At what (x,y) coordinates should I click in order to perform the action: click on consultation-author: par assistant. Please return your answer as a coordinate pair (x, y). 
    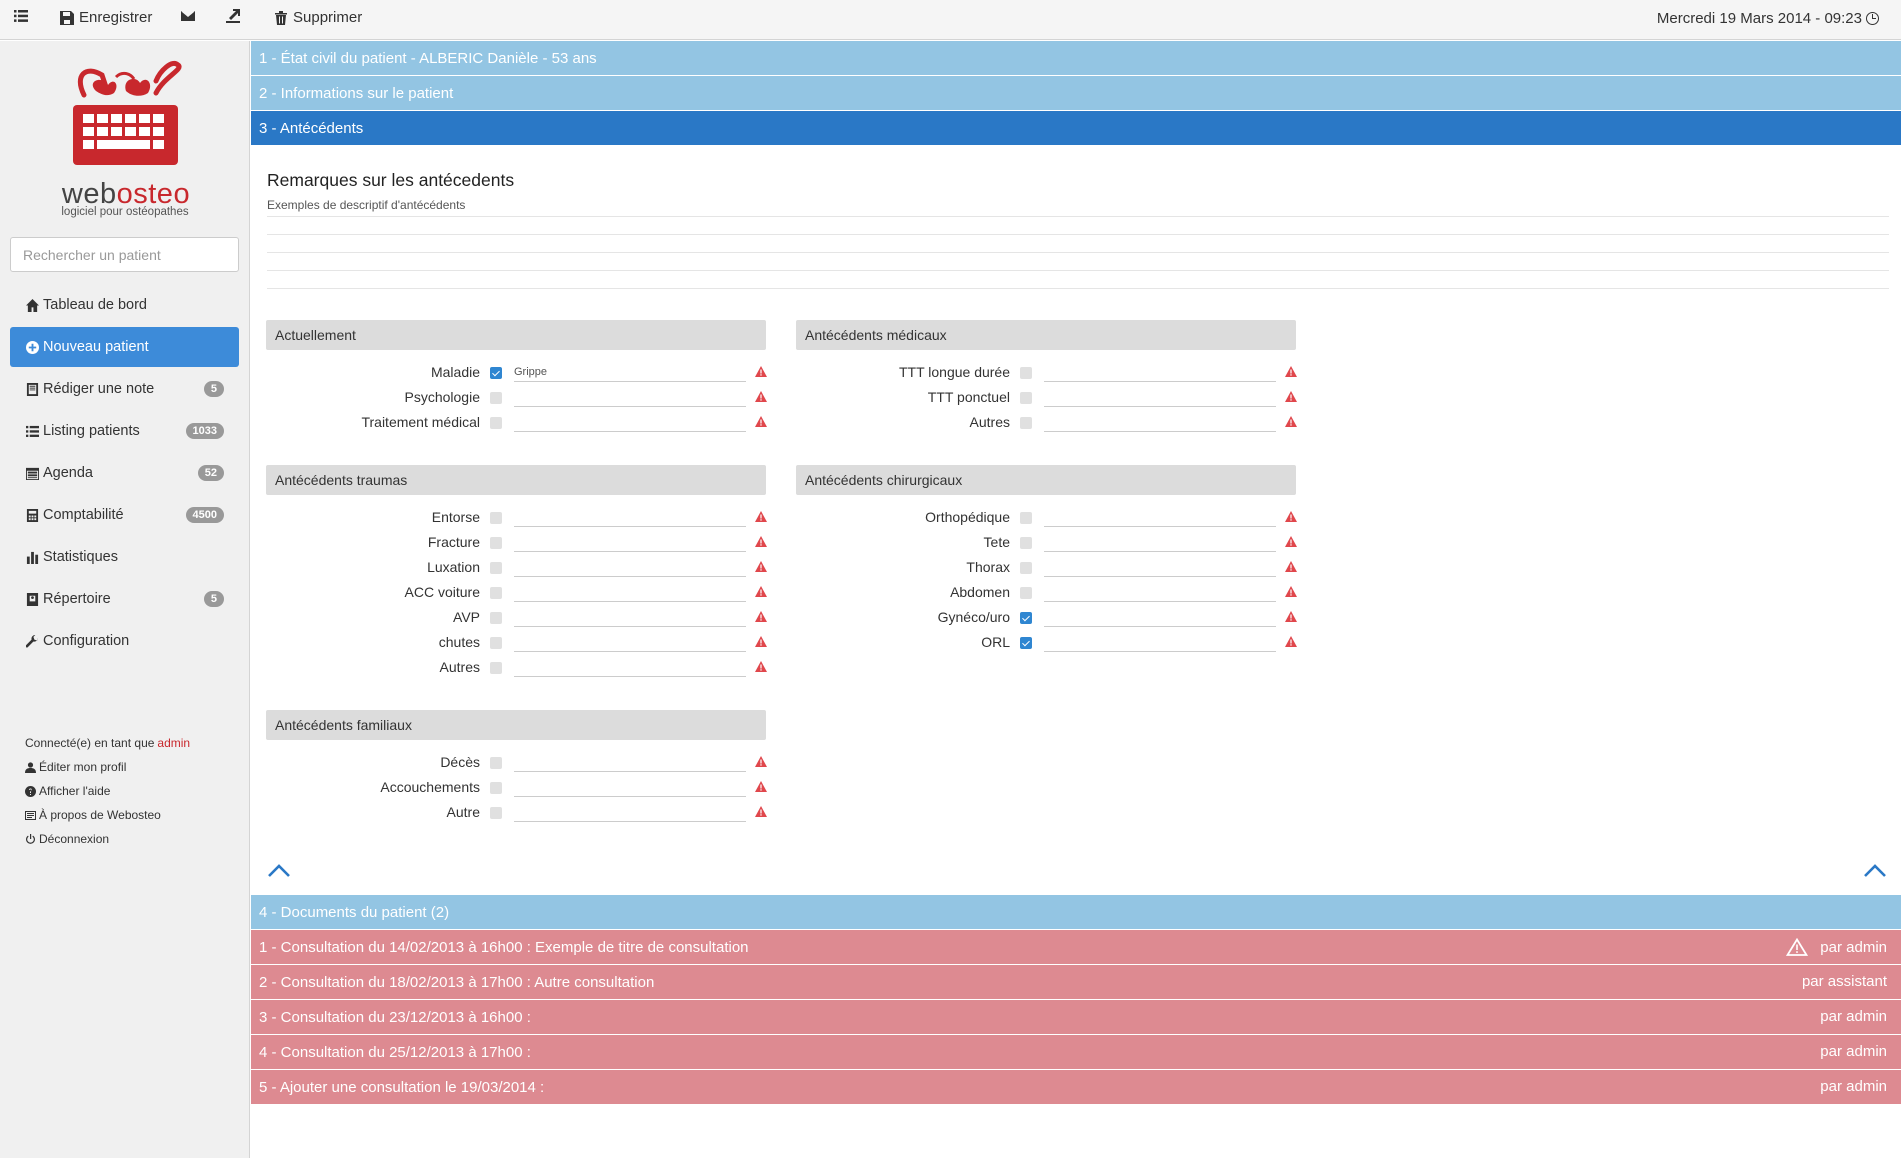
    Looking at the image, I should click on (1844, 981).